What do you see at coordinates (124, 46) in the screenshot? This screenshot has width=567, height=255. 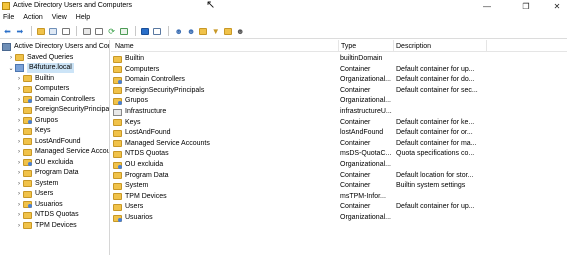 I see `column-header-name: Name` at bounding box center [124, 46].